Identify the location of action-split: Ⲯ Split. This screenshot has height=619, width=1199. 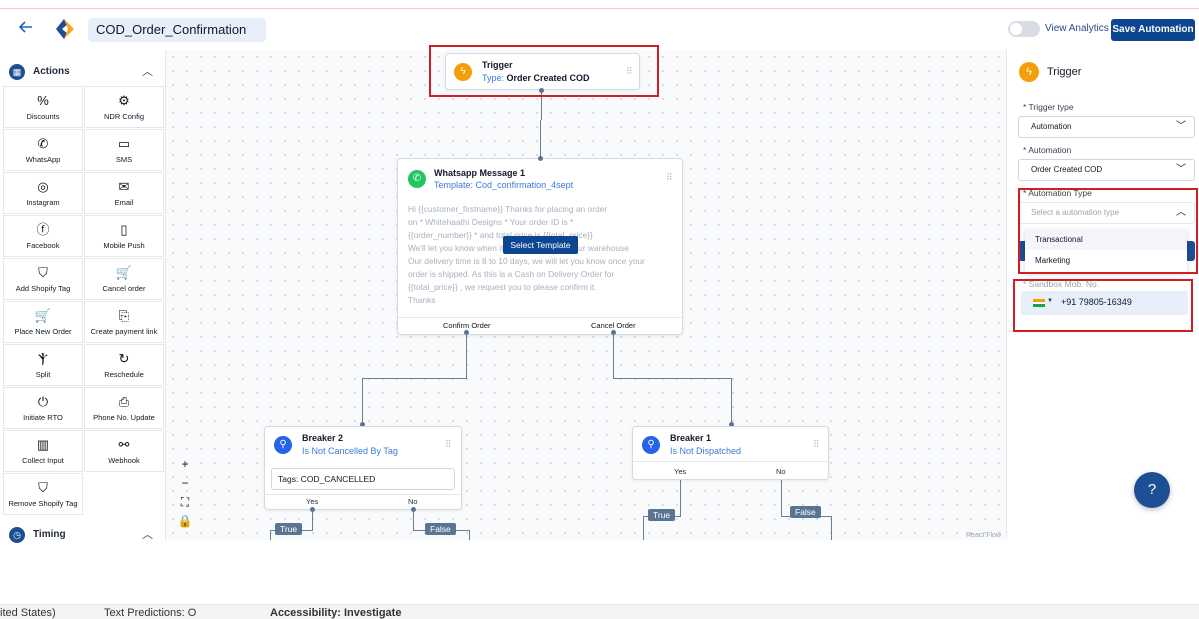
(43, 365).